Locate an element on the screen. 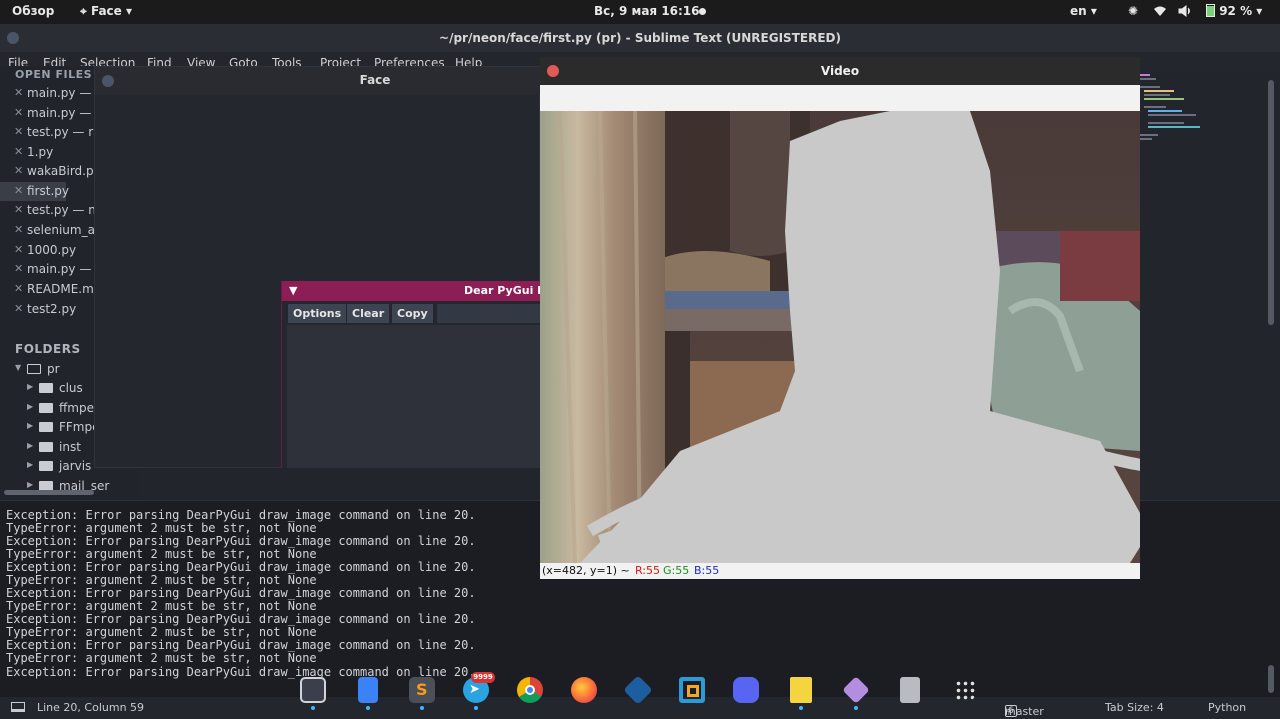 Image resolution: width=1280 pixels, height=719 pixels. chevron-down-icon: ▼ is located at coordinates (18, 367).